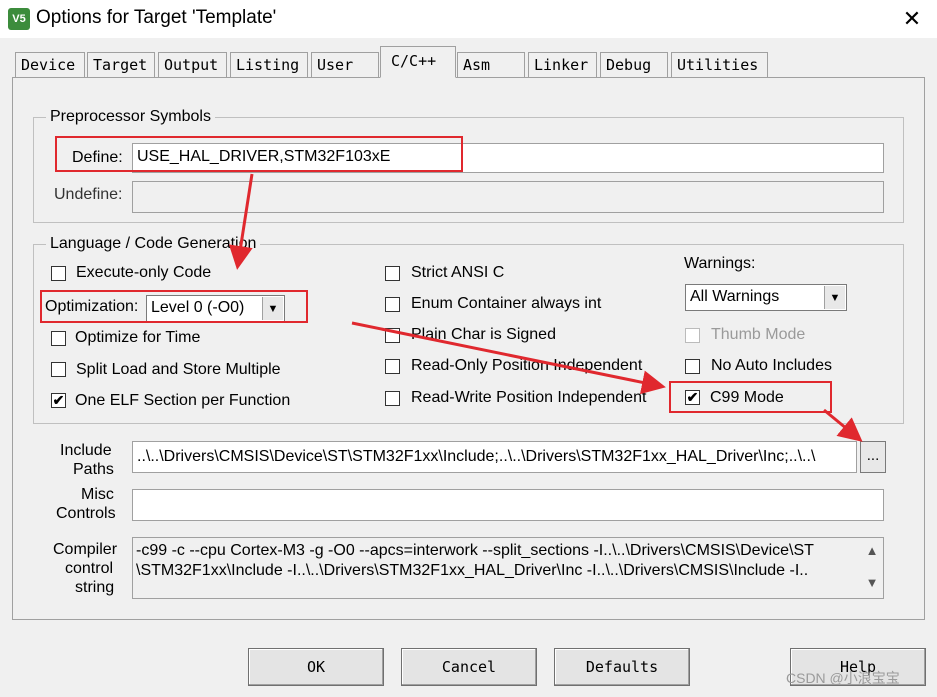  I want to click on compiler-control-label-line3: string, so click(95, 587).